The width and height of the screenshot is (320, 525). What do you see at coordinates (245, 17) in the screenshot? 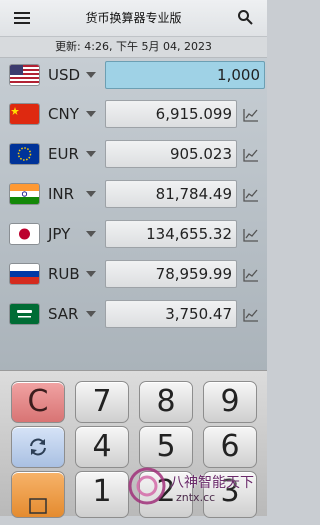
I see `search-icon` at bounding box center [245, 17].